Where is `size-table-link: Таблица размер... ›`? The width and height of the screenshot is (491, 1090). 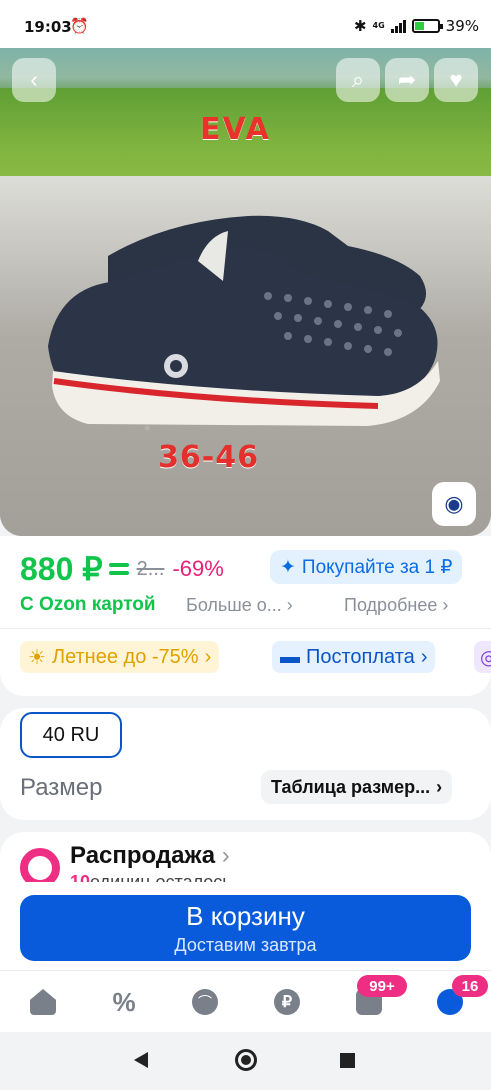 size-table-link: Таблица размер... › is located at coordinates (357, 787).